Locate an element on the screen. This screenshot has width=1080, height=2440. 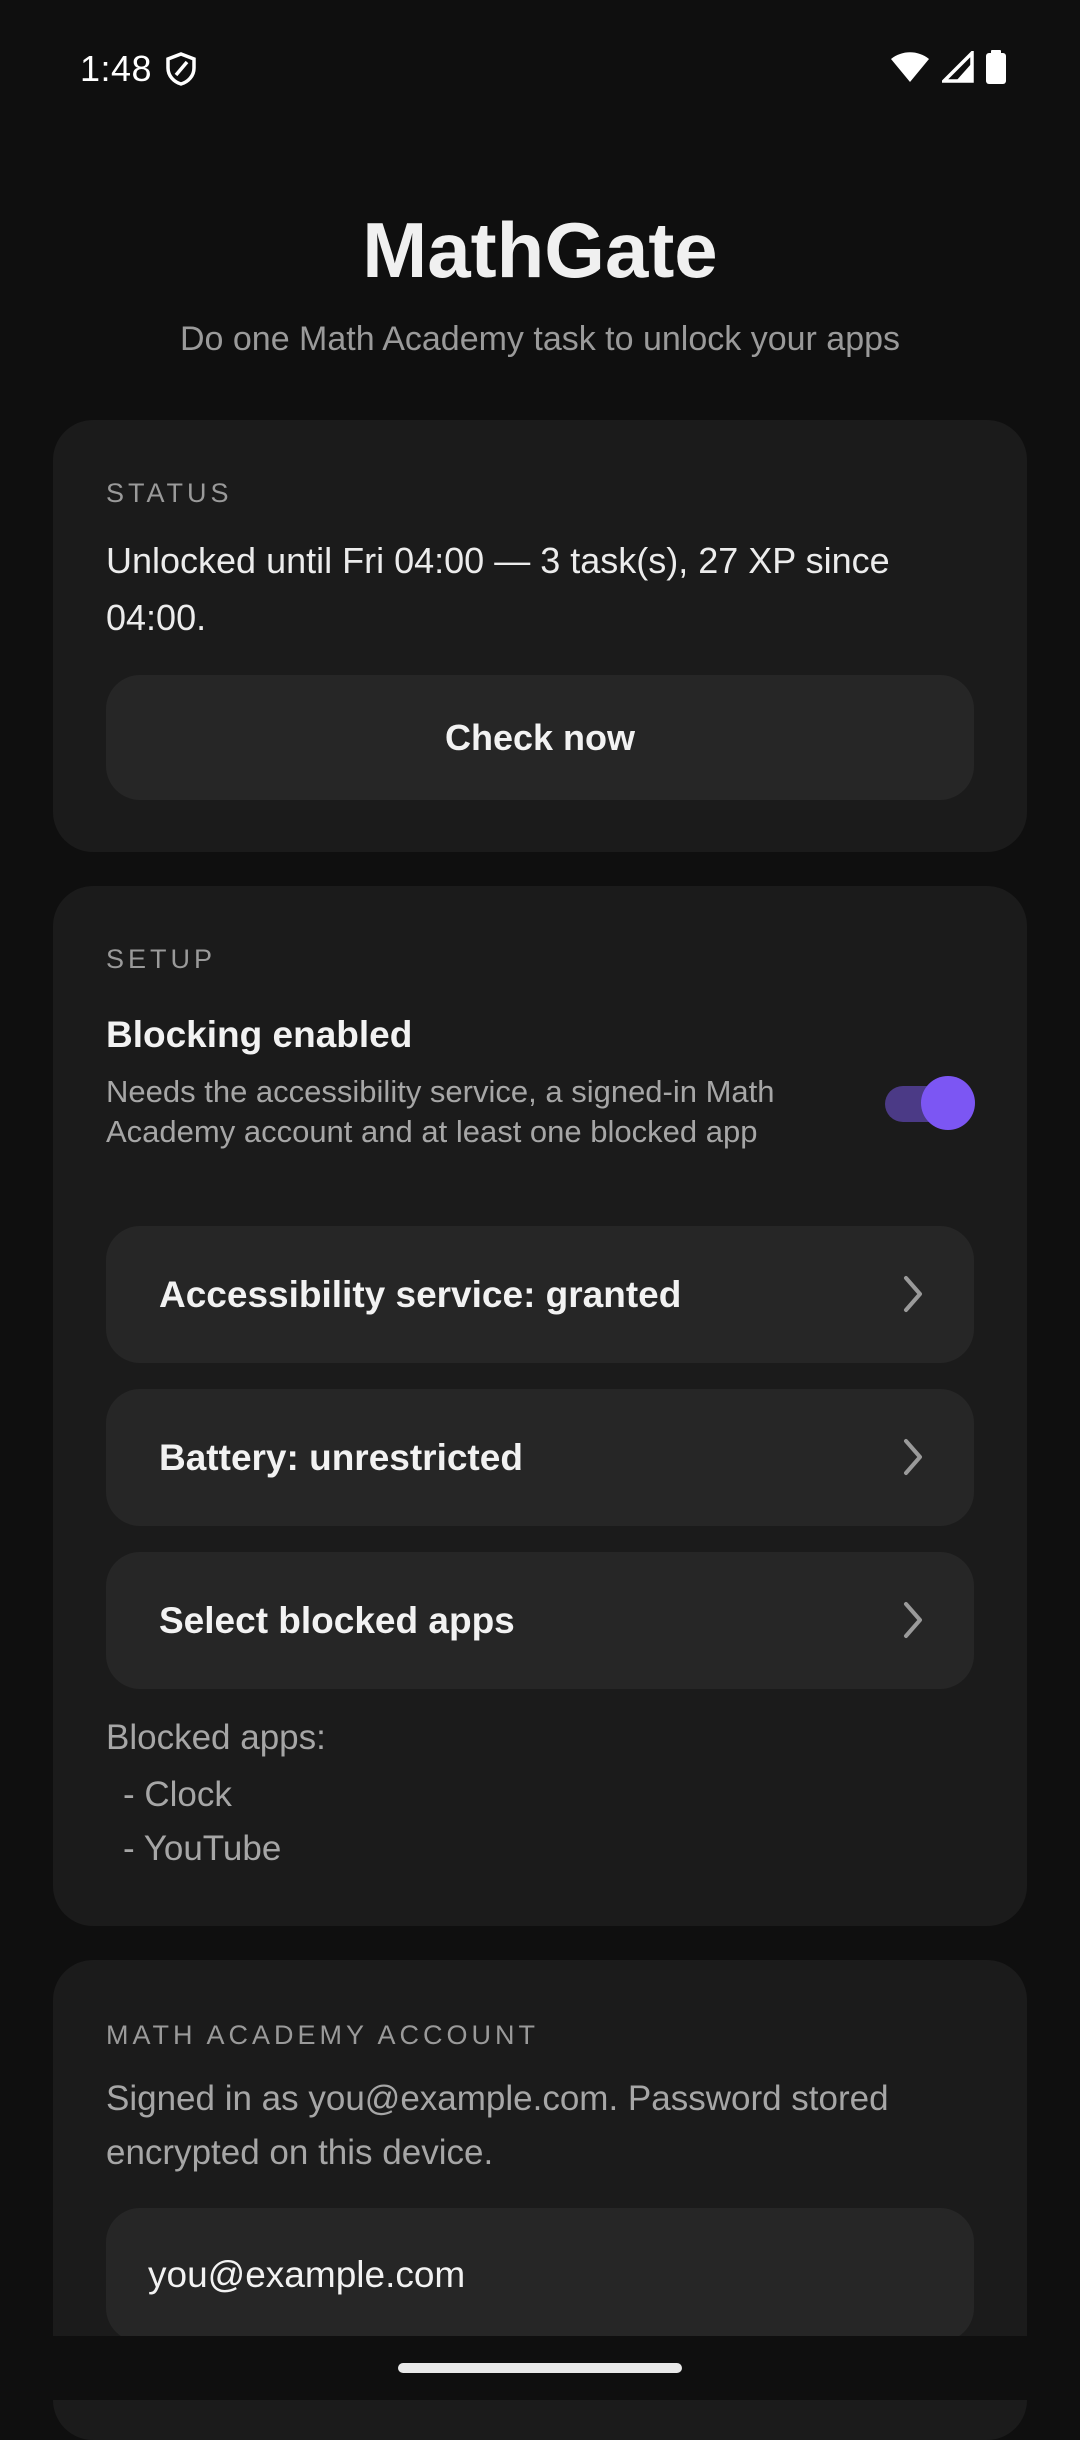
status-bar: 1:48 is located at coordinates (540, 67).